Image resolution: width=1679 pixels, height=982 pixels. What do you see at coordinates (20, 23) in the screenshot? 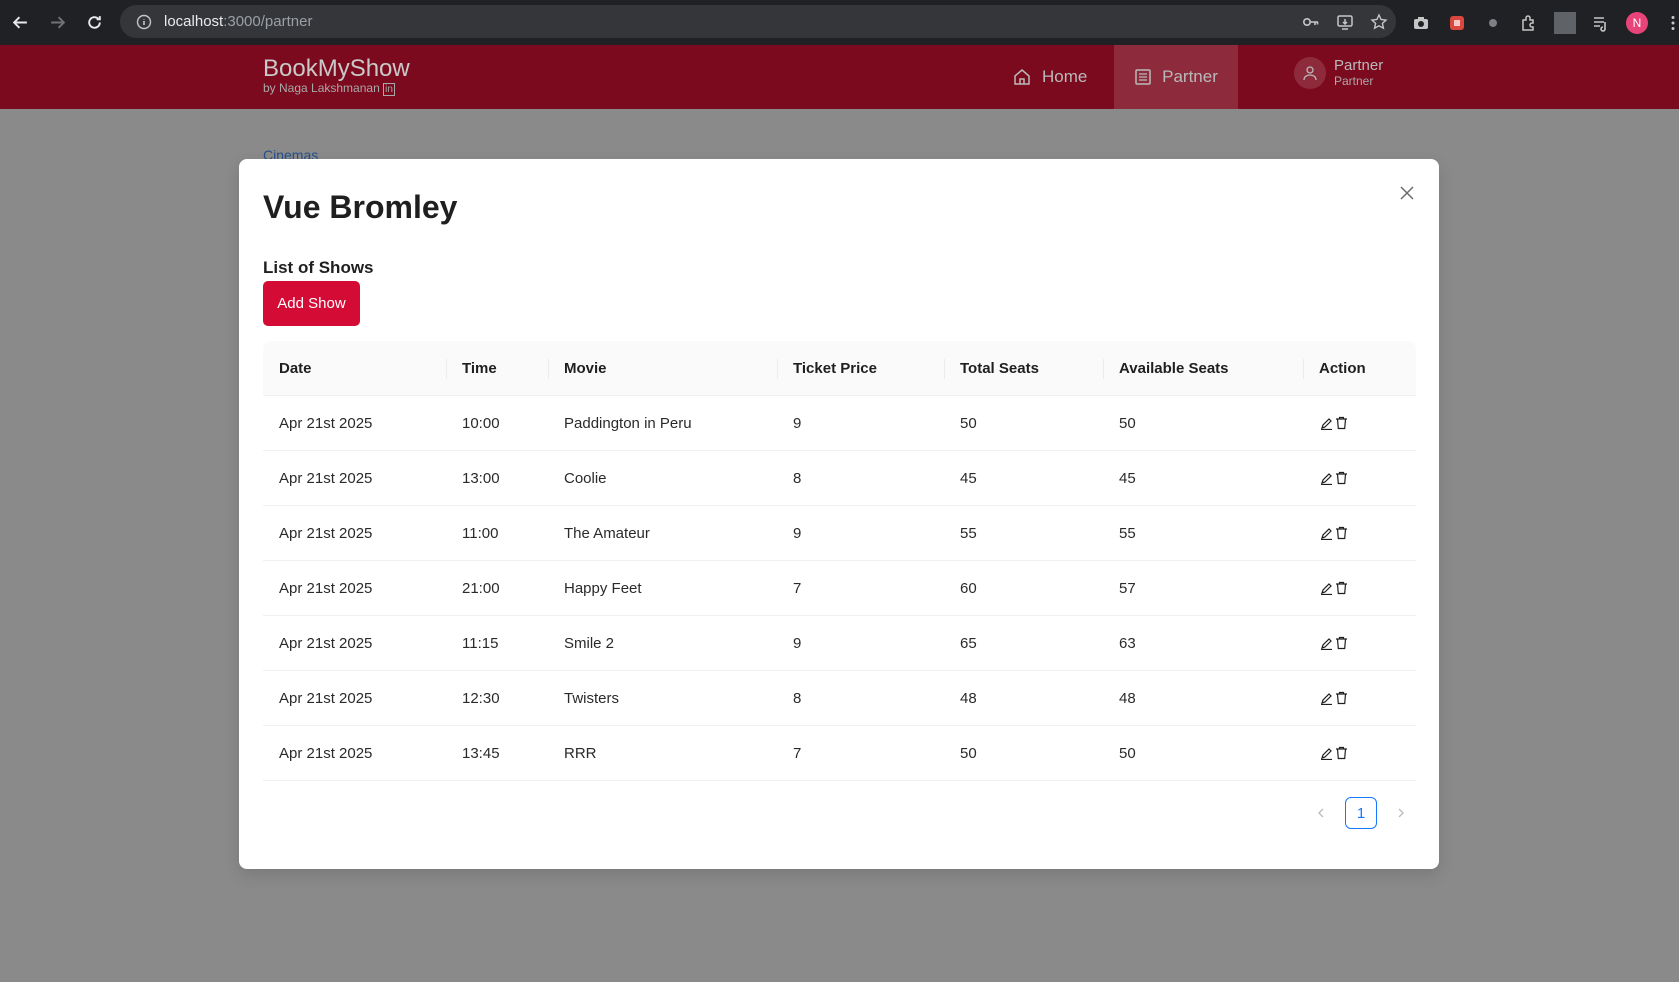
I see `back-button` at bounding box center [20, 23].